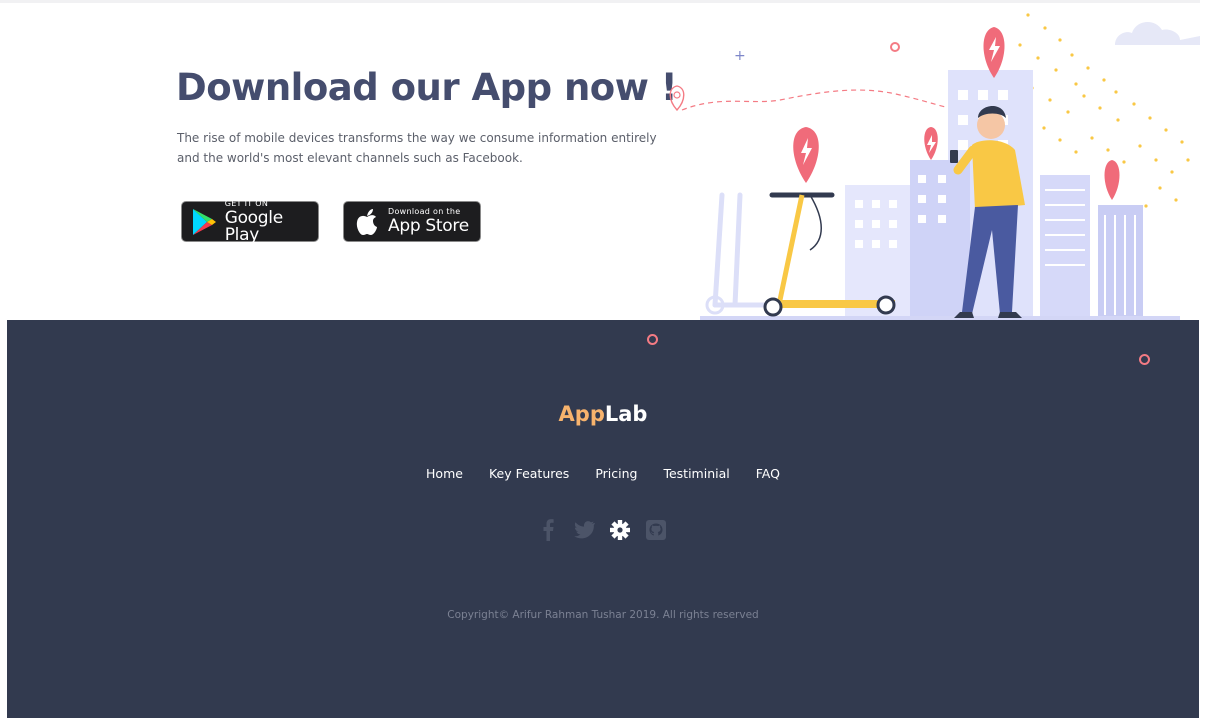 This screenshot has height=728, width=1212. What do you see at coordinates (602, 530) in the screenshot?
I see `social-links` at bounding box center [602, 530].